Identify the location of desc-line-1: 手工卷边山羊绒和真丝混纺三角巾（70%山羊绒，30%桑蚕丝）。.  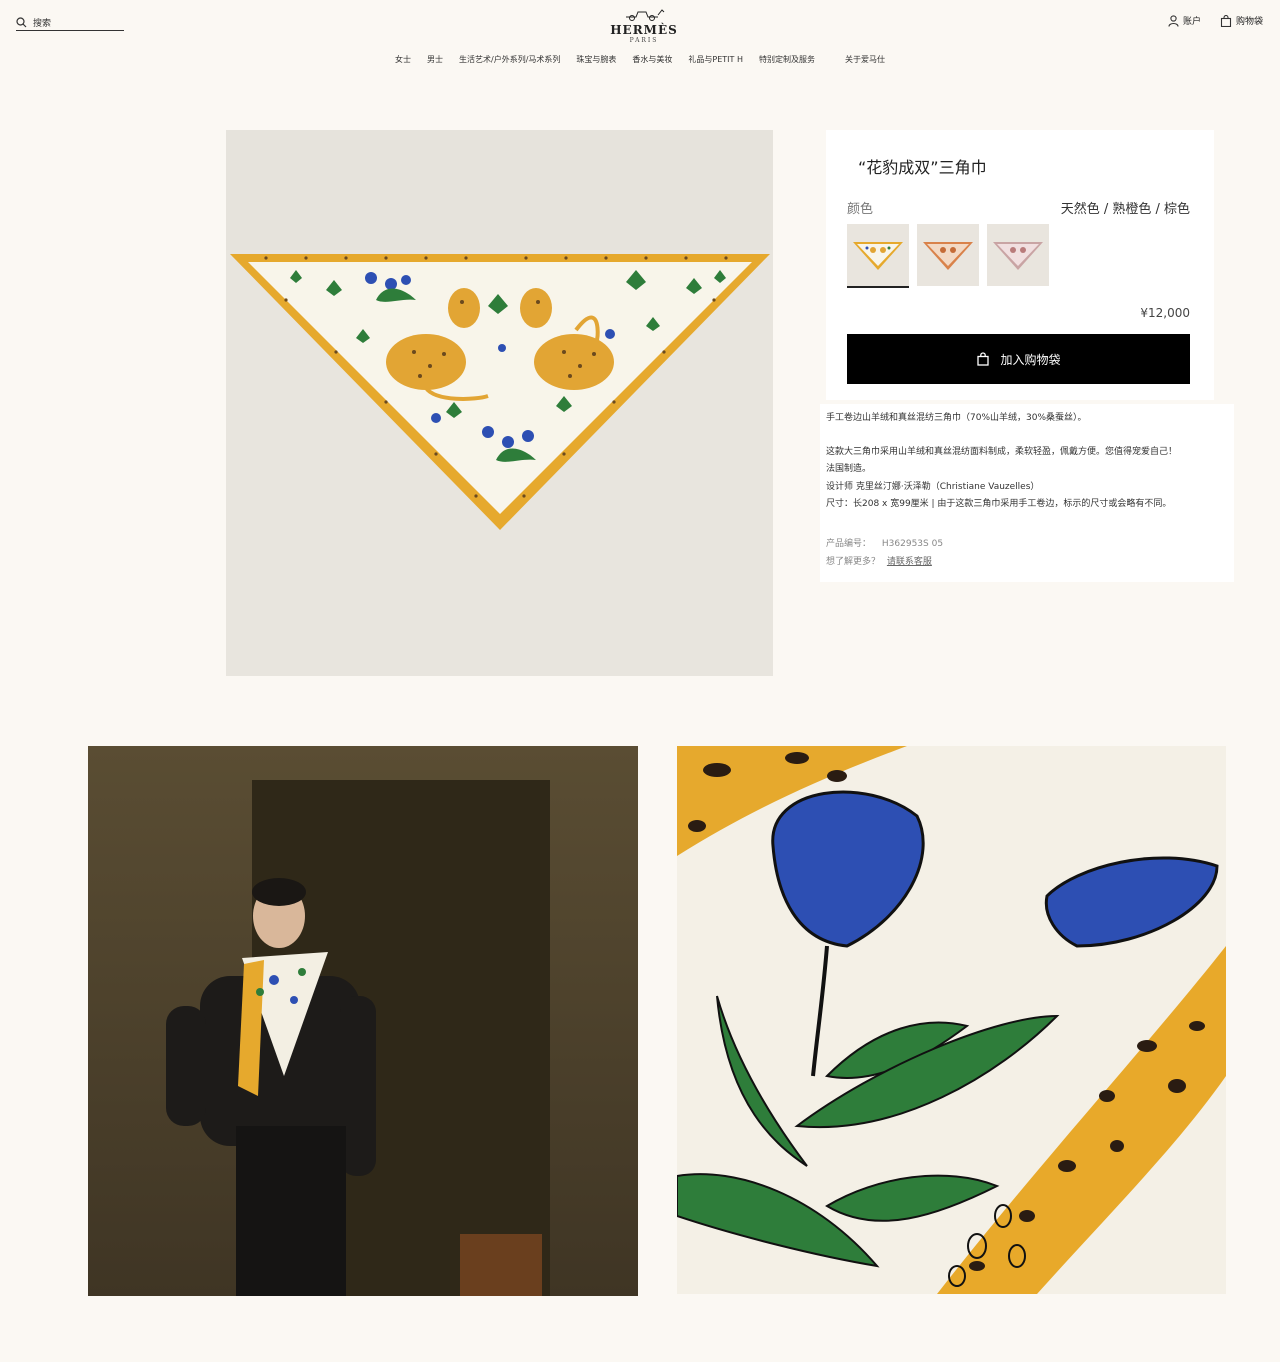
(956, 418).